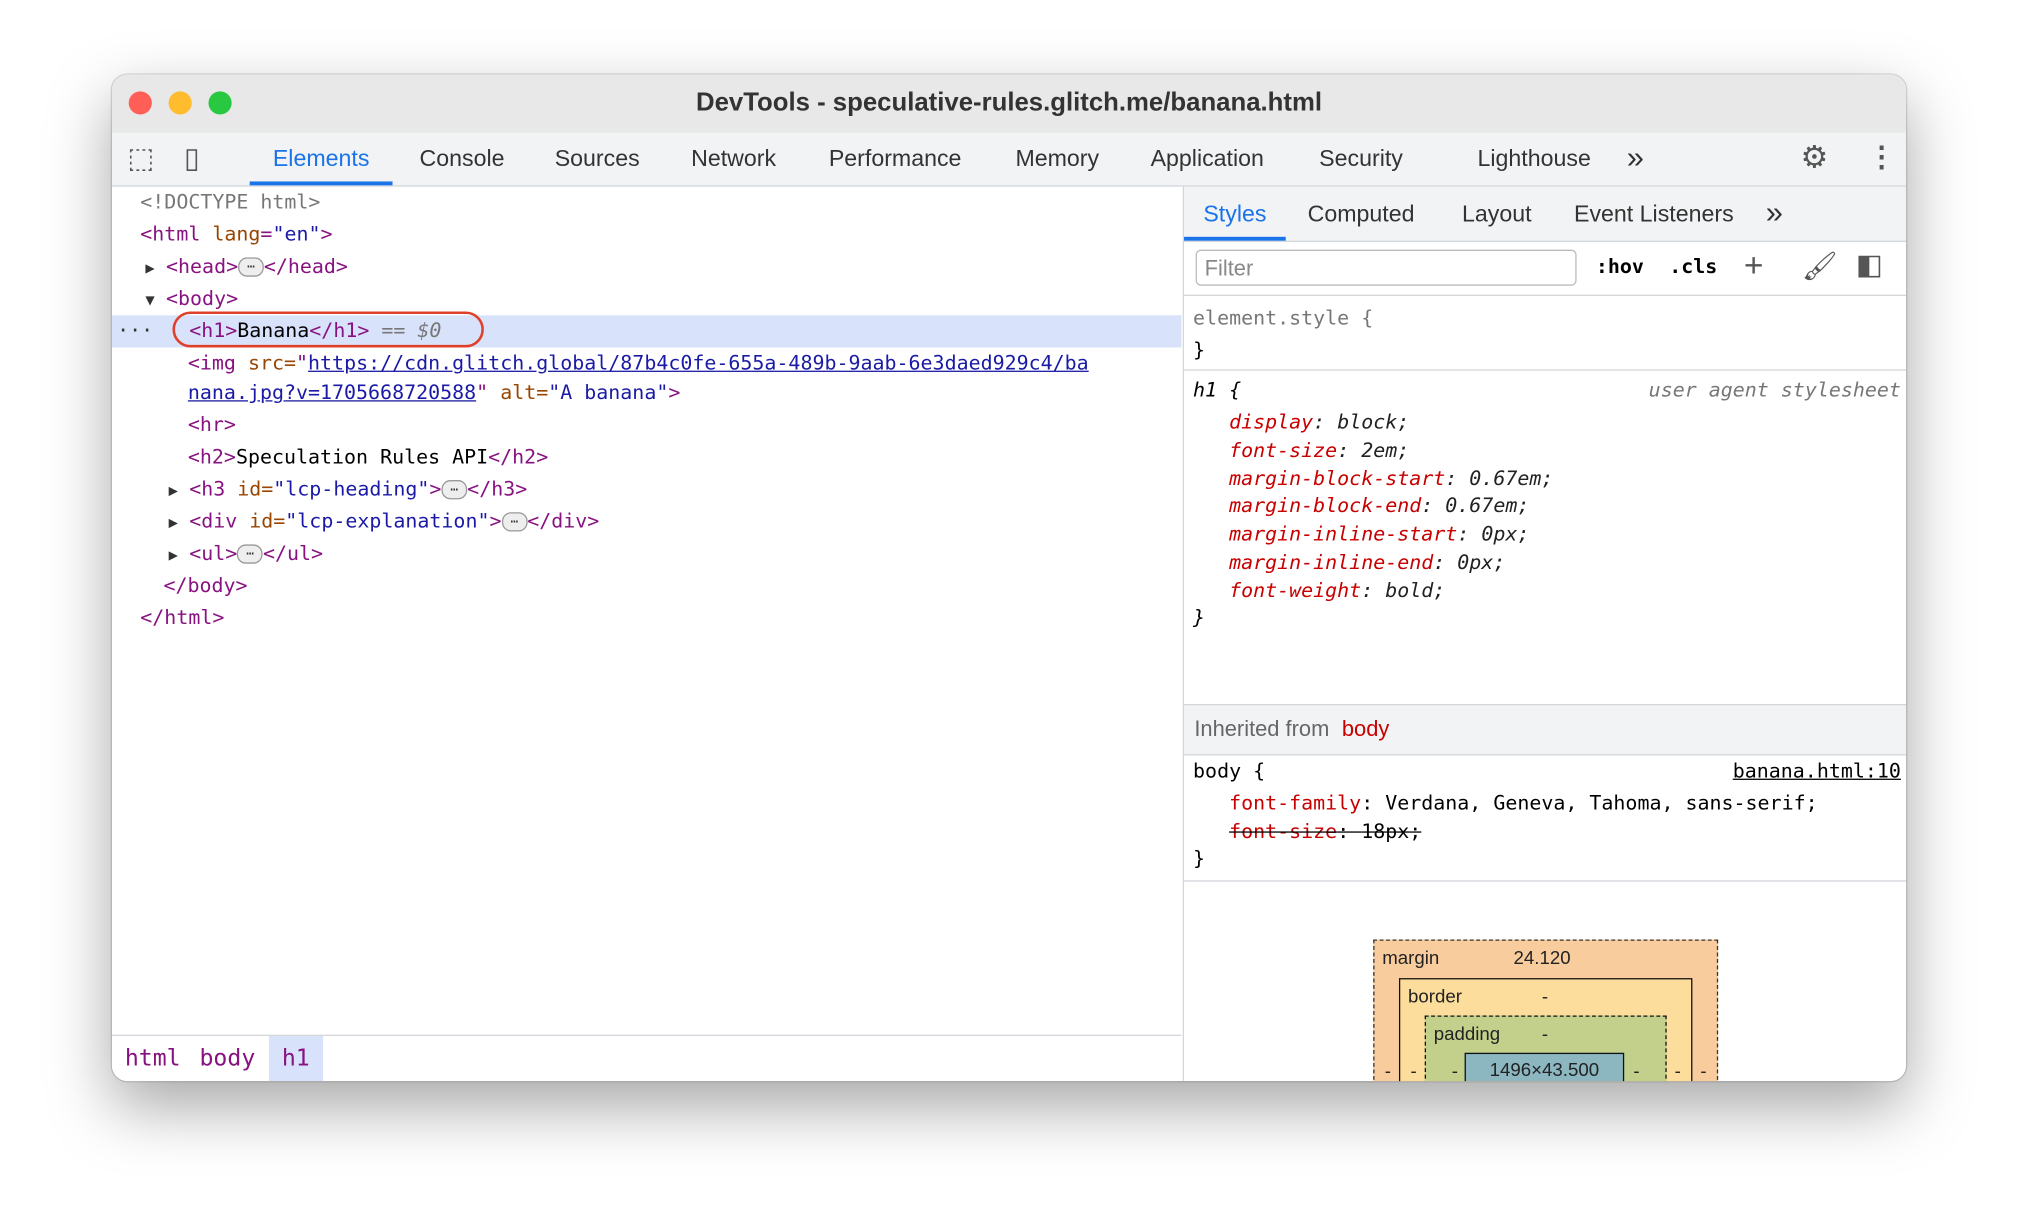 This screenshot has height=1230, width=2018. Describe the element at coordinates (646, 425) in the screenshot. I see `dom-hr: <hr>` at that location.